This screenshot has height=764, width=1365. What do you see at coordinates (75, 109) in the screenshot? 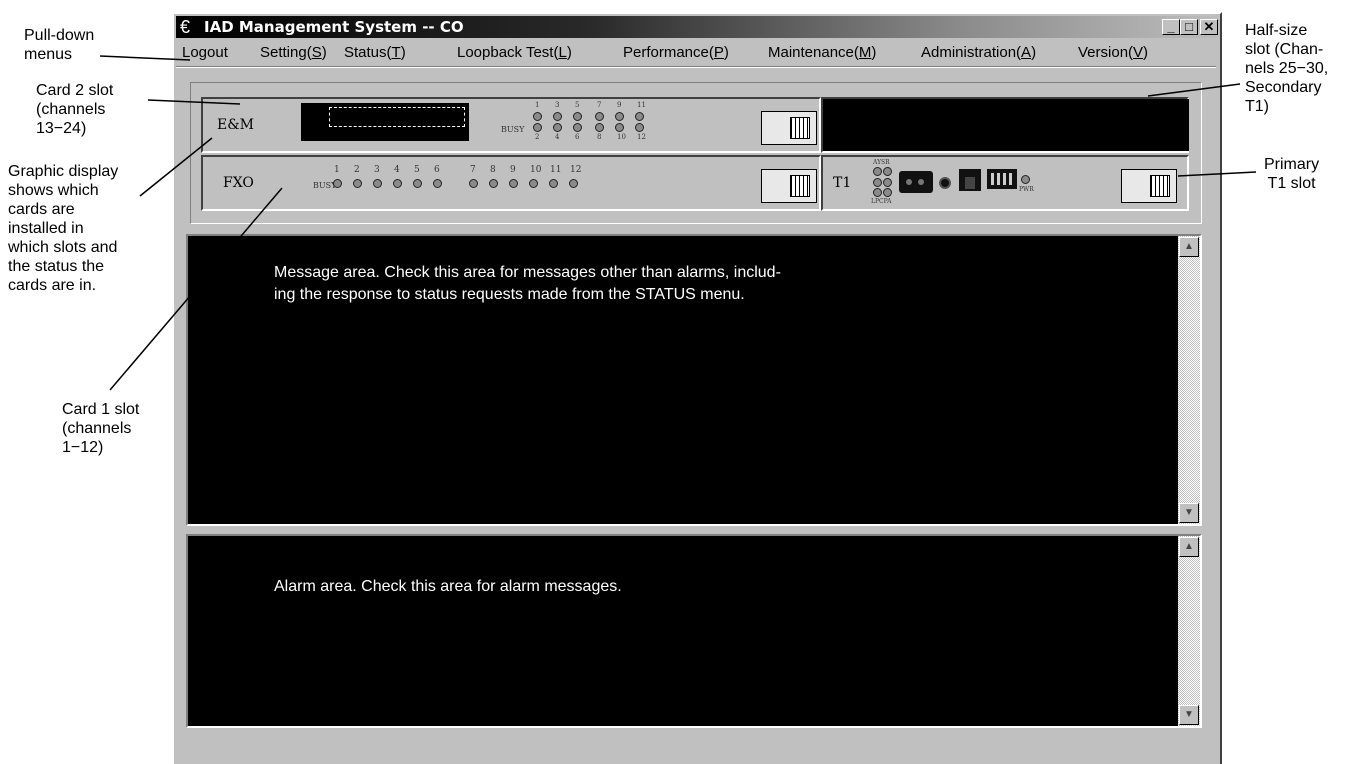
I see `callout-card2-slot: Card 2 slot (channels 13−24)` at bounding box center [75, 109].